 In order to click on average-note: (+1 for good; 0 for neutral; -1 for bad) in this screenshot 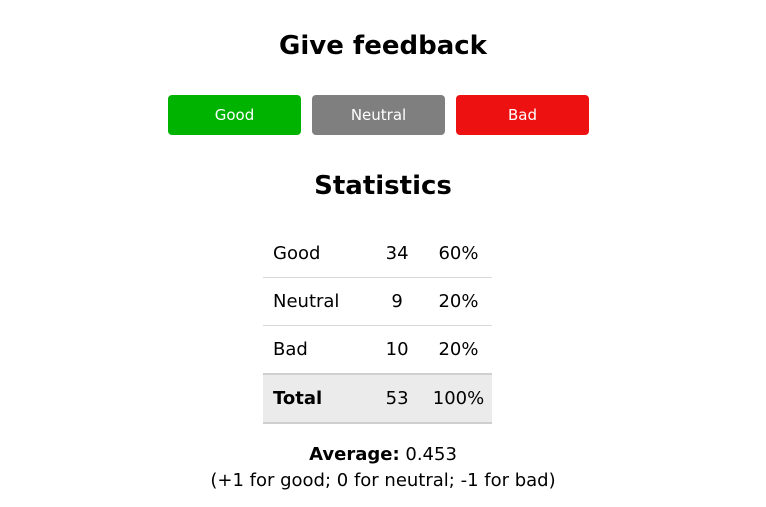, I will do `click(383, 480)`.